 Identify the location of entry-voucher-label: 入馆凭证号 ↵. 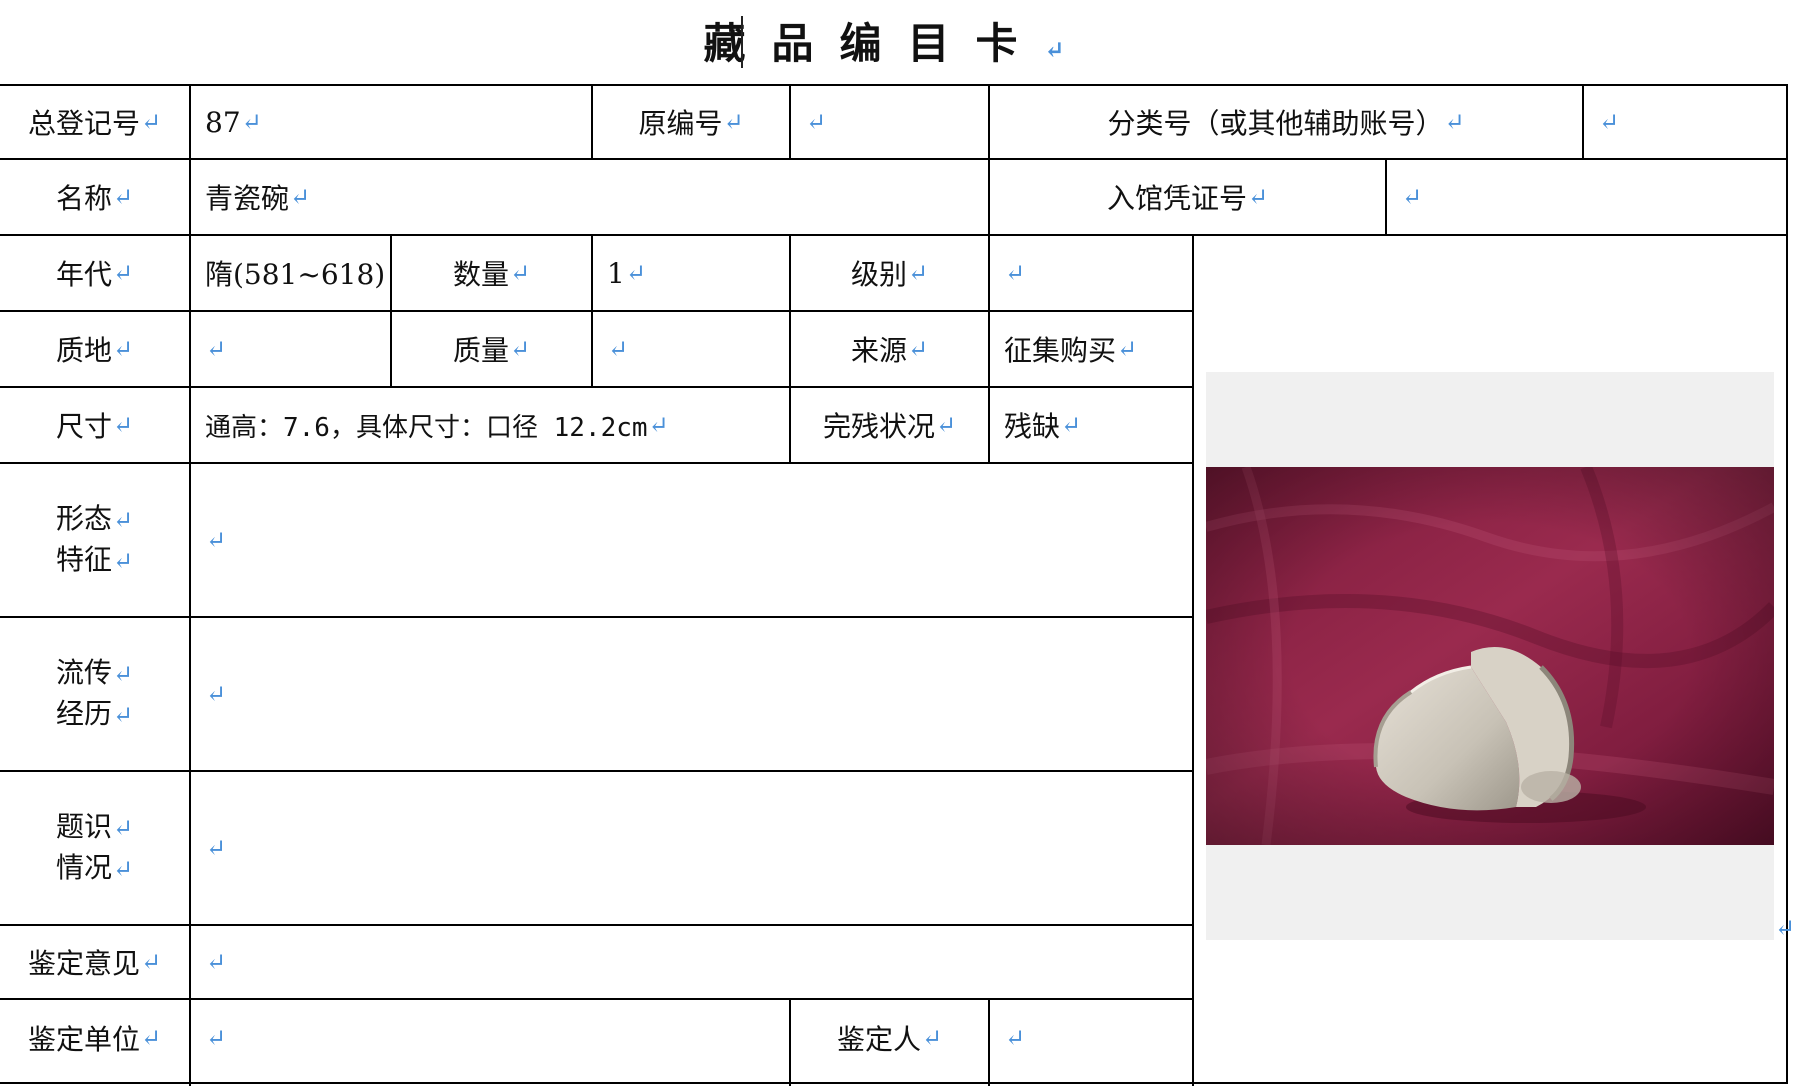
(1187, 198).